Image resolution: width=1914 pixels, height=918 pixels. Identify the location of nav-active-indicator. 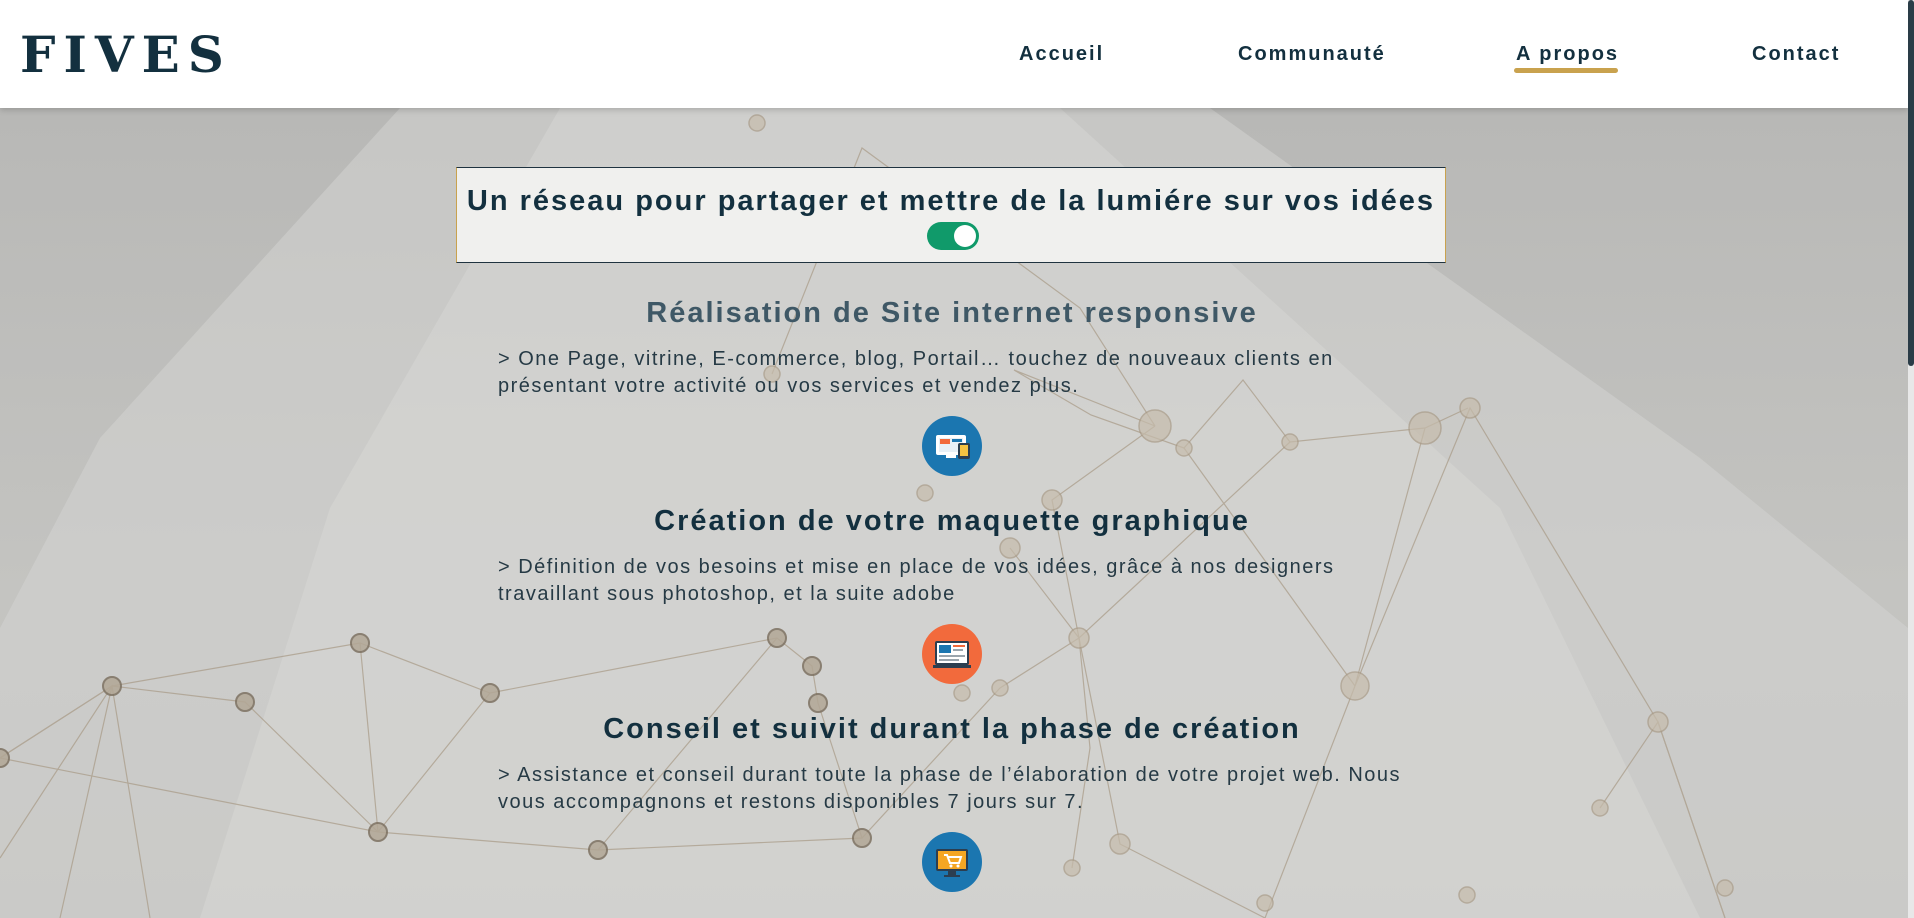
(1566, 70).